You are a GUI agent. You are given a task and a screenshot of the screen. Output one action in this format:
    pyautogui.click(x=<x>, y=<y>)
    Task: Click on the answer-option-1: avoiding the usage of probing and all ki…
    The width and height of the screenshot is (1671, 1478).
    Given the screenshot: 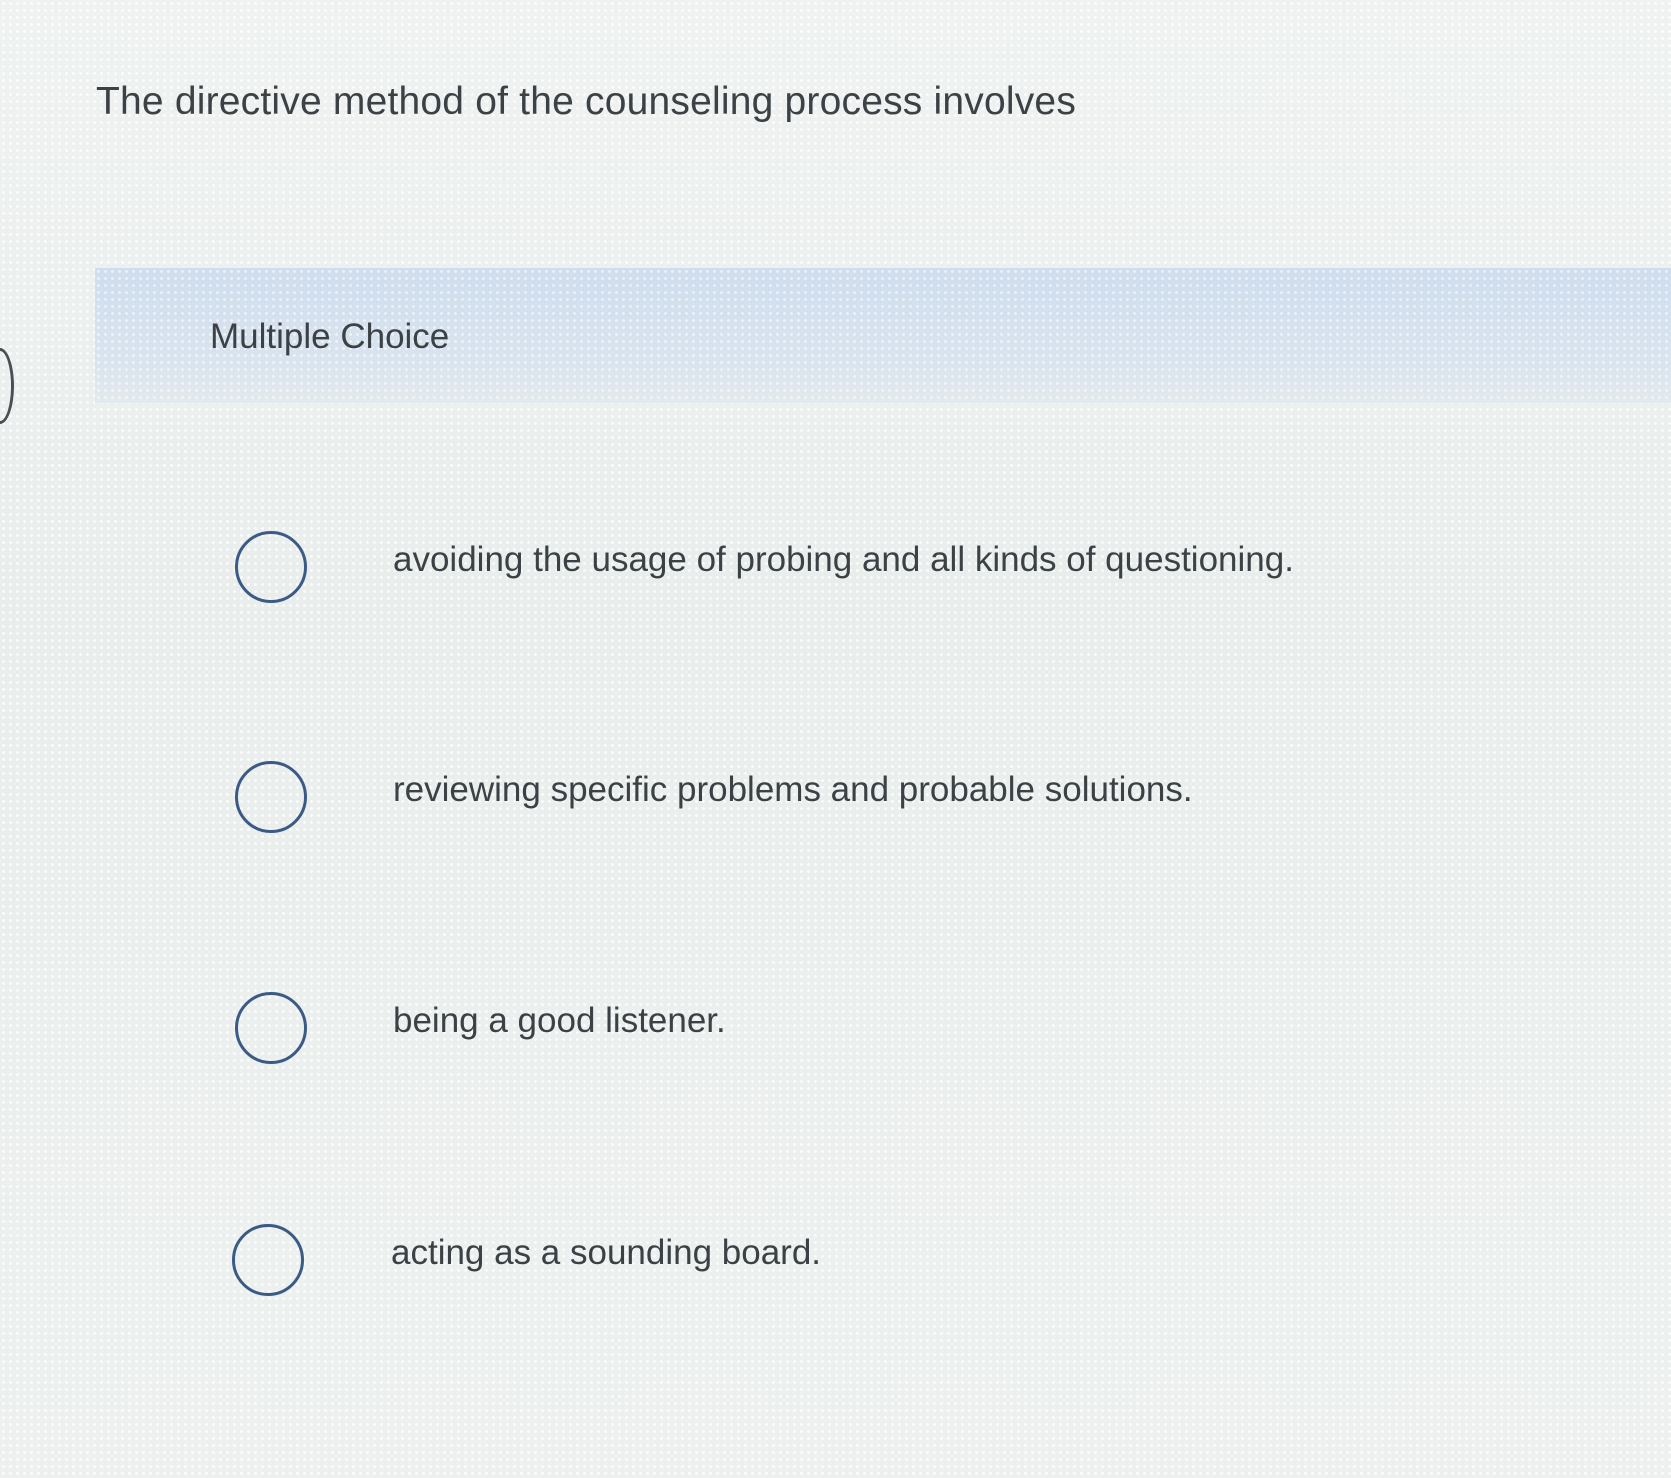 What is the action you would take?
    pyautogui.click(x=845, y=568)
    